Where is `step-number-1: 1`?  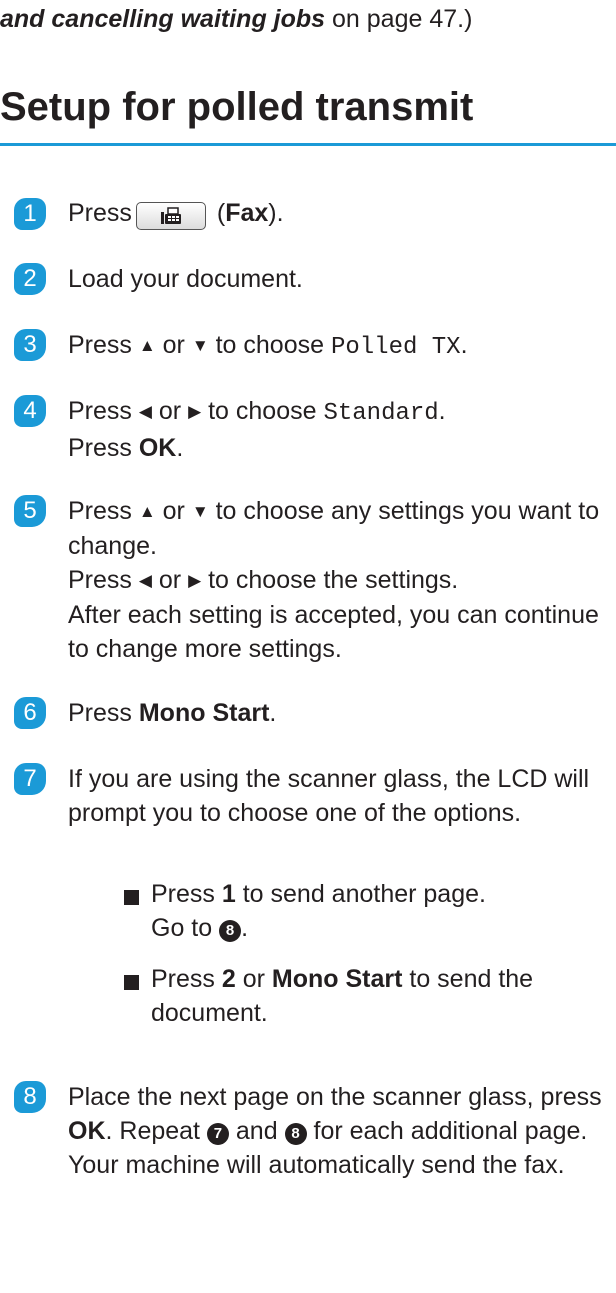 step-number-1: 1 is located at coordinates (30, 214).